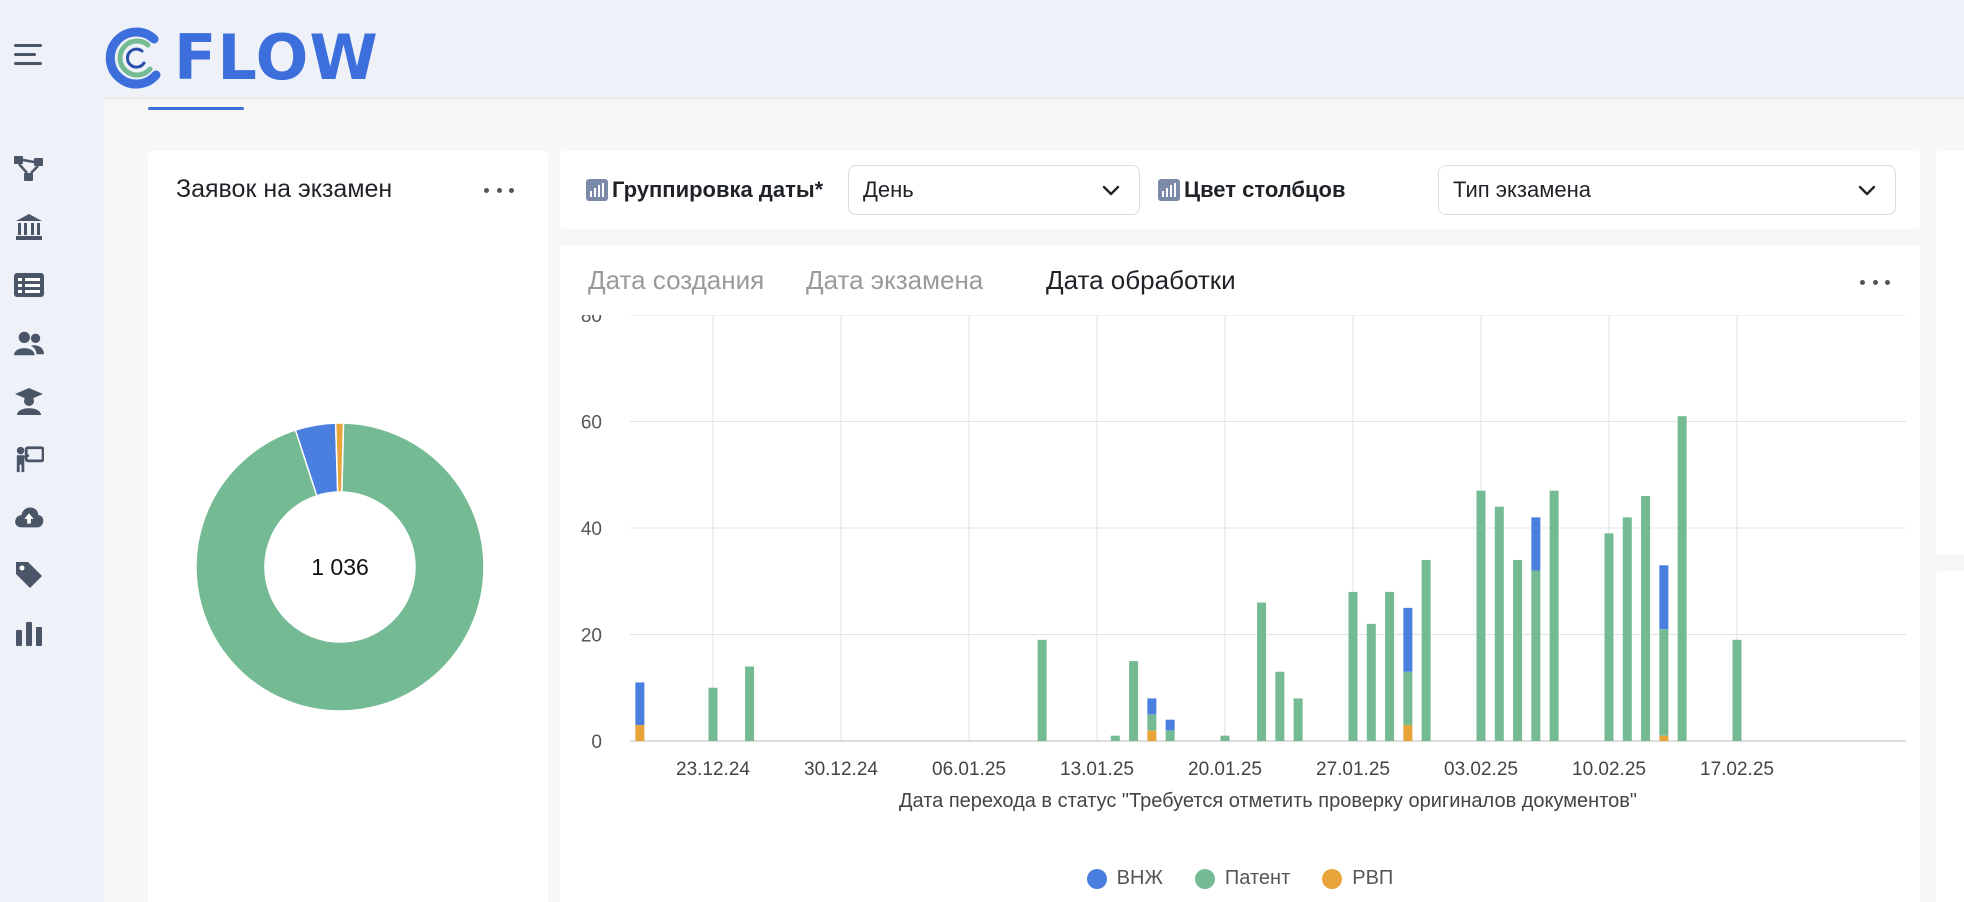 The image size is (1964, 902). What do you see at coordinates (1950, 353) in the screenshot?
I see `right-widget-partial` at bounding box center [1950, 353].